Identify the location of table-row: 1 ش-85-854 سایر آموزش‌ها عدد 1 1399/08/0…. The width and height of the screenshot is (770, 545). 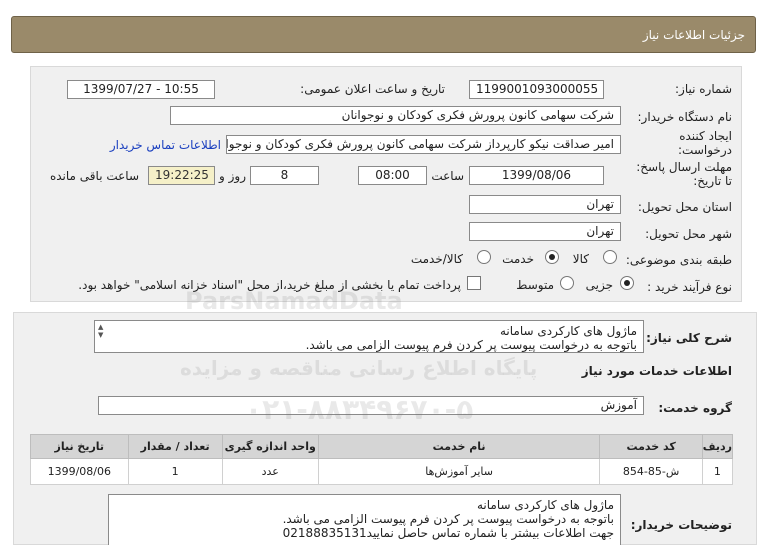
(382, 471).